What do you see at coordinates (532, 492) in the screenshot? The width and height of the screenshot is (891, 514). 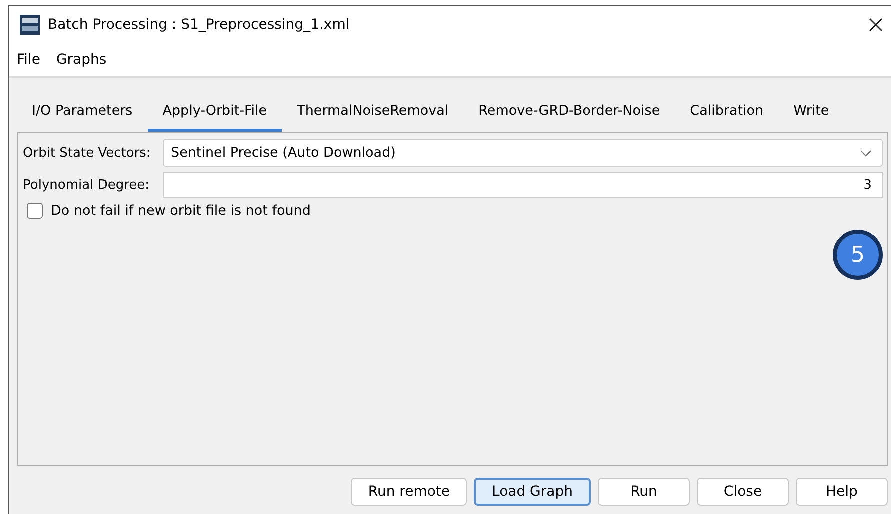 I see `button: Load Graph` at bounding box center [532, 492].